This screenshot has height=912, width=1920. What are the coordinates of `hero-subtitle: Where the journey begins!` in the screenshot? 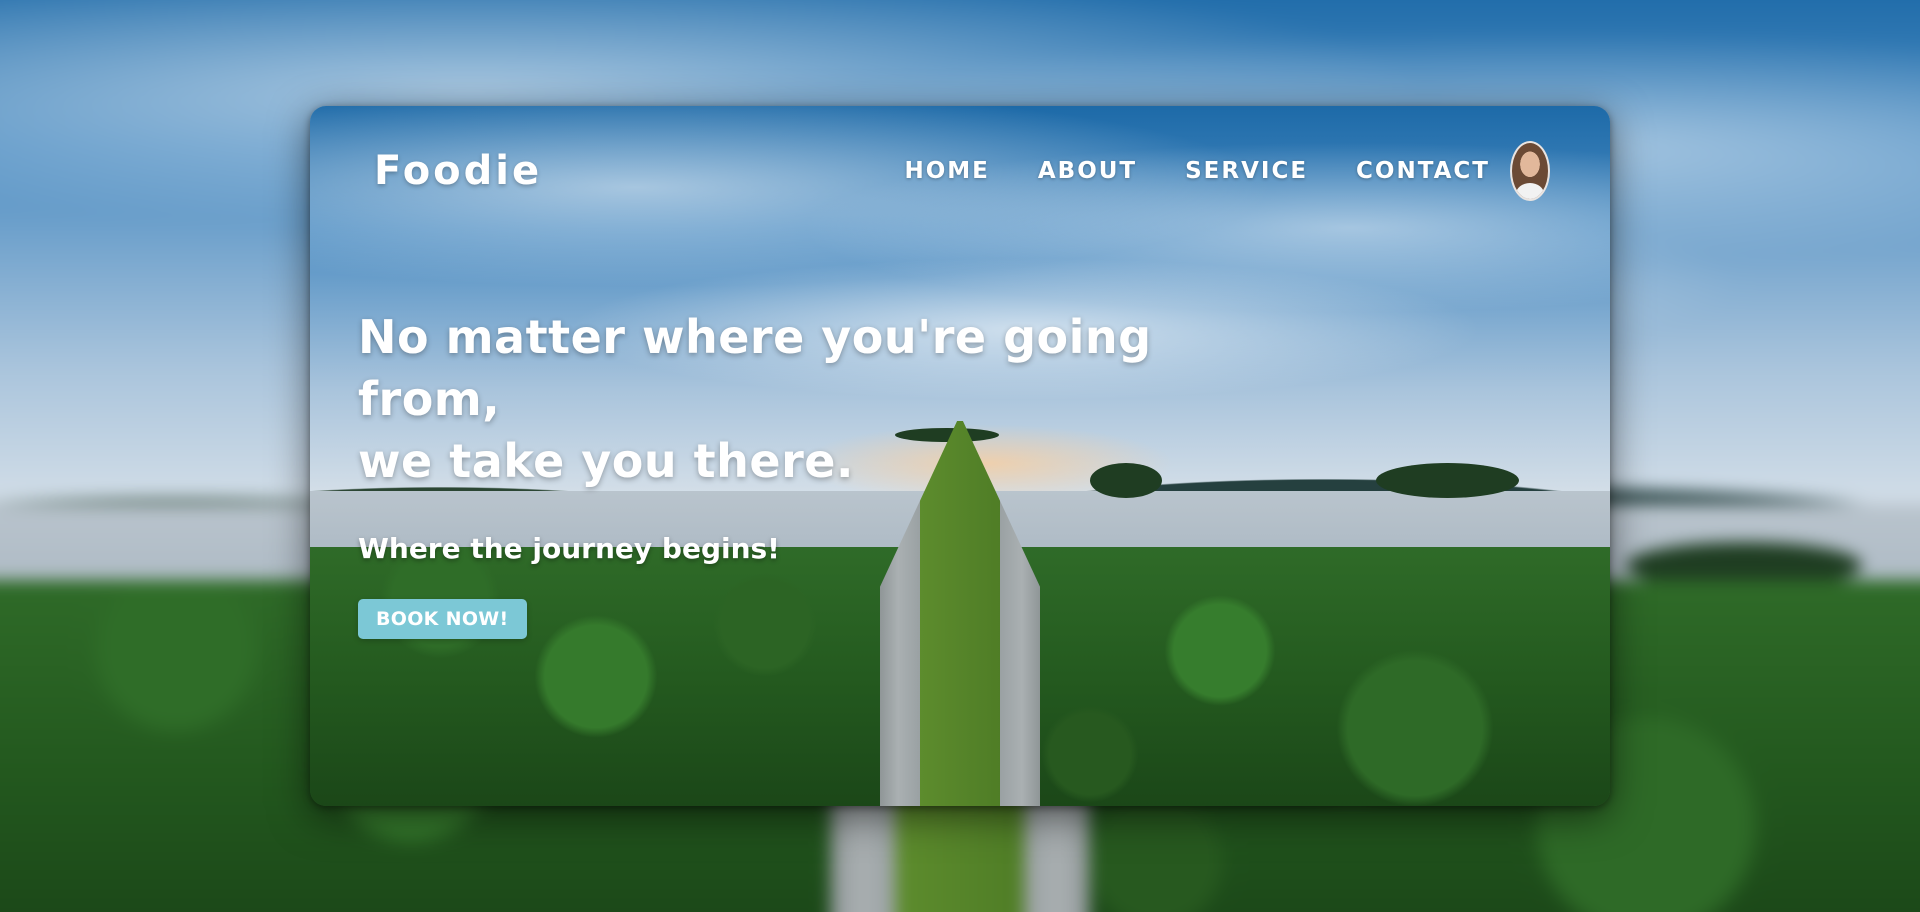 It's located at (569, 548).